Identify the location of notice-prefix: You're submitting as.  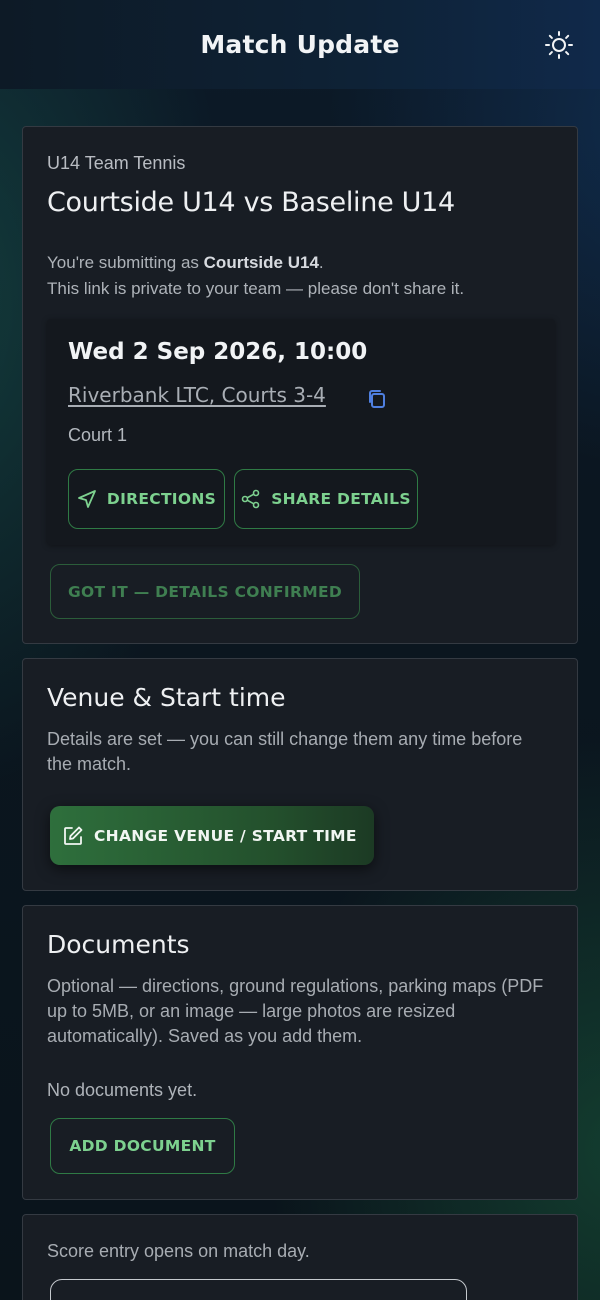
(125, 262).